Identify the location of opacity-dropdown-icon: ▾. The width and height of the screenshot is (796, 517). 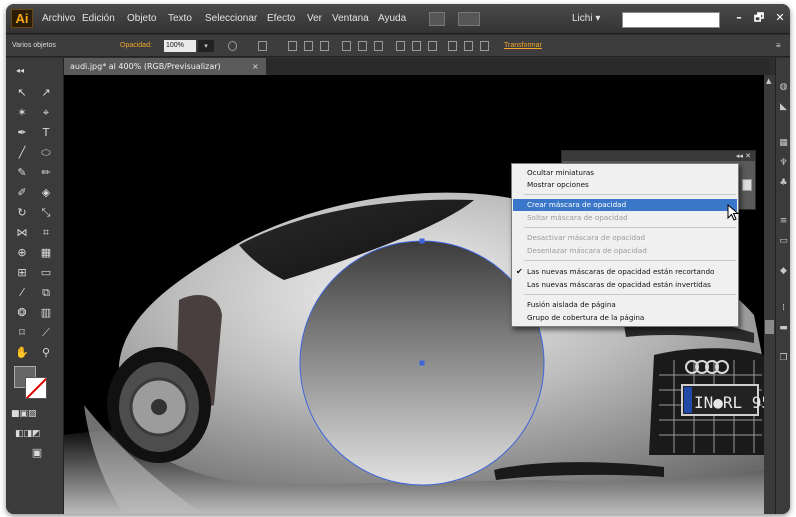
(206, 46).